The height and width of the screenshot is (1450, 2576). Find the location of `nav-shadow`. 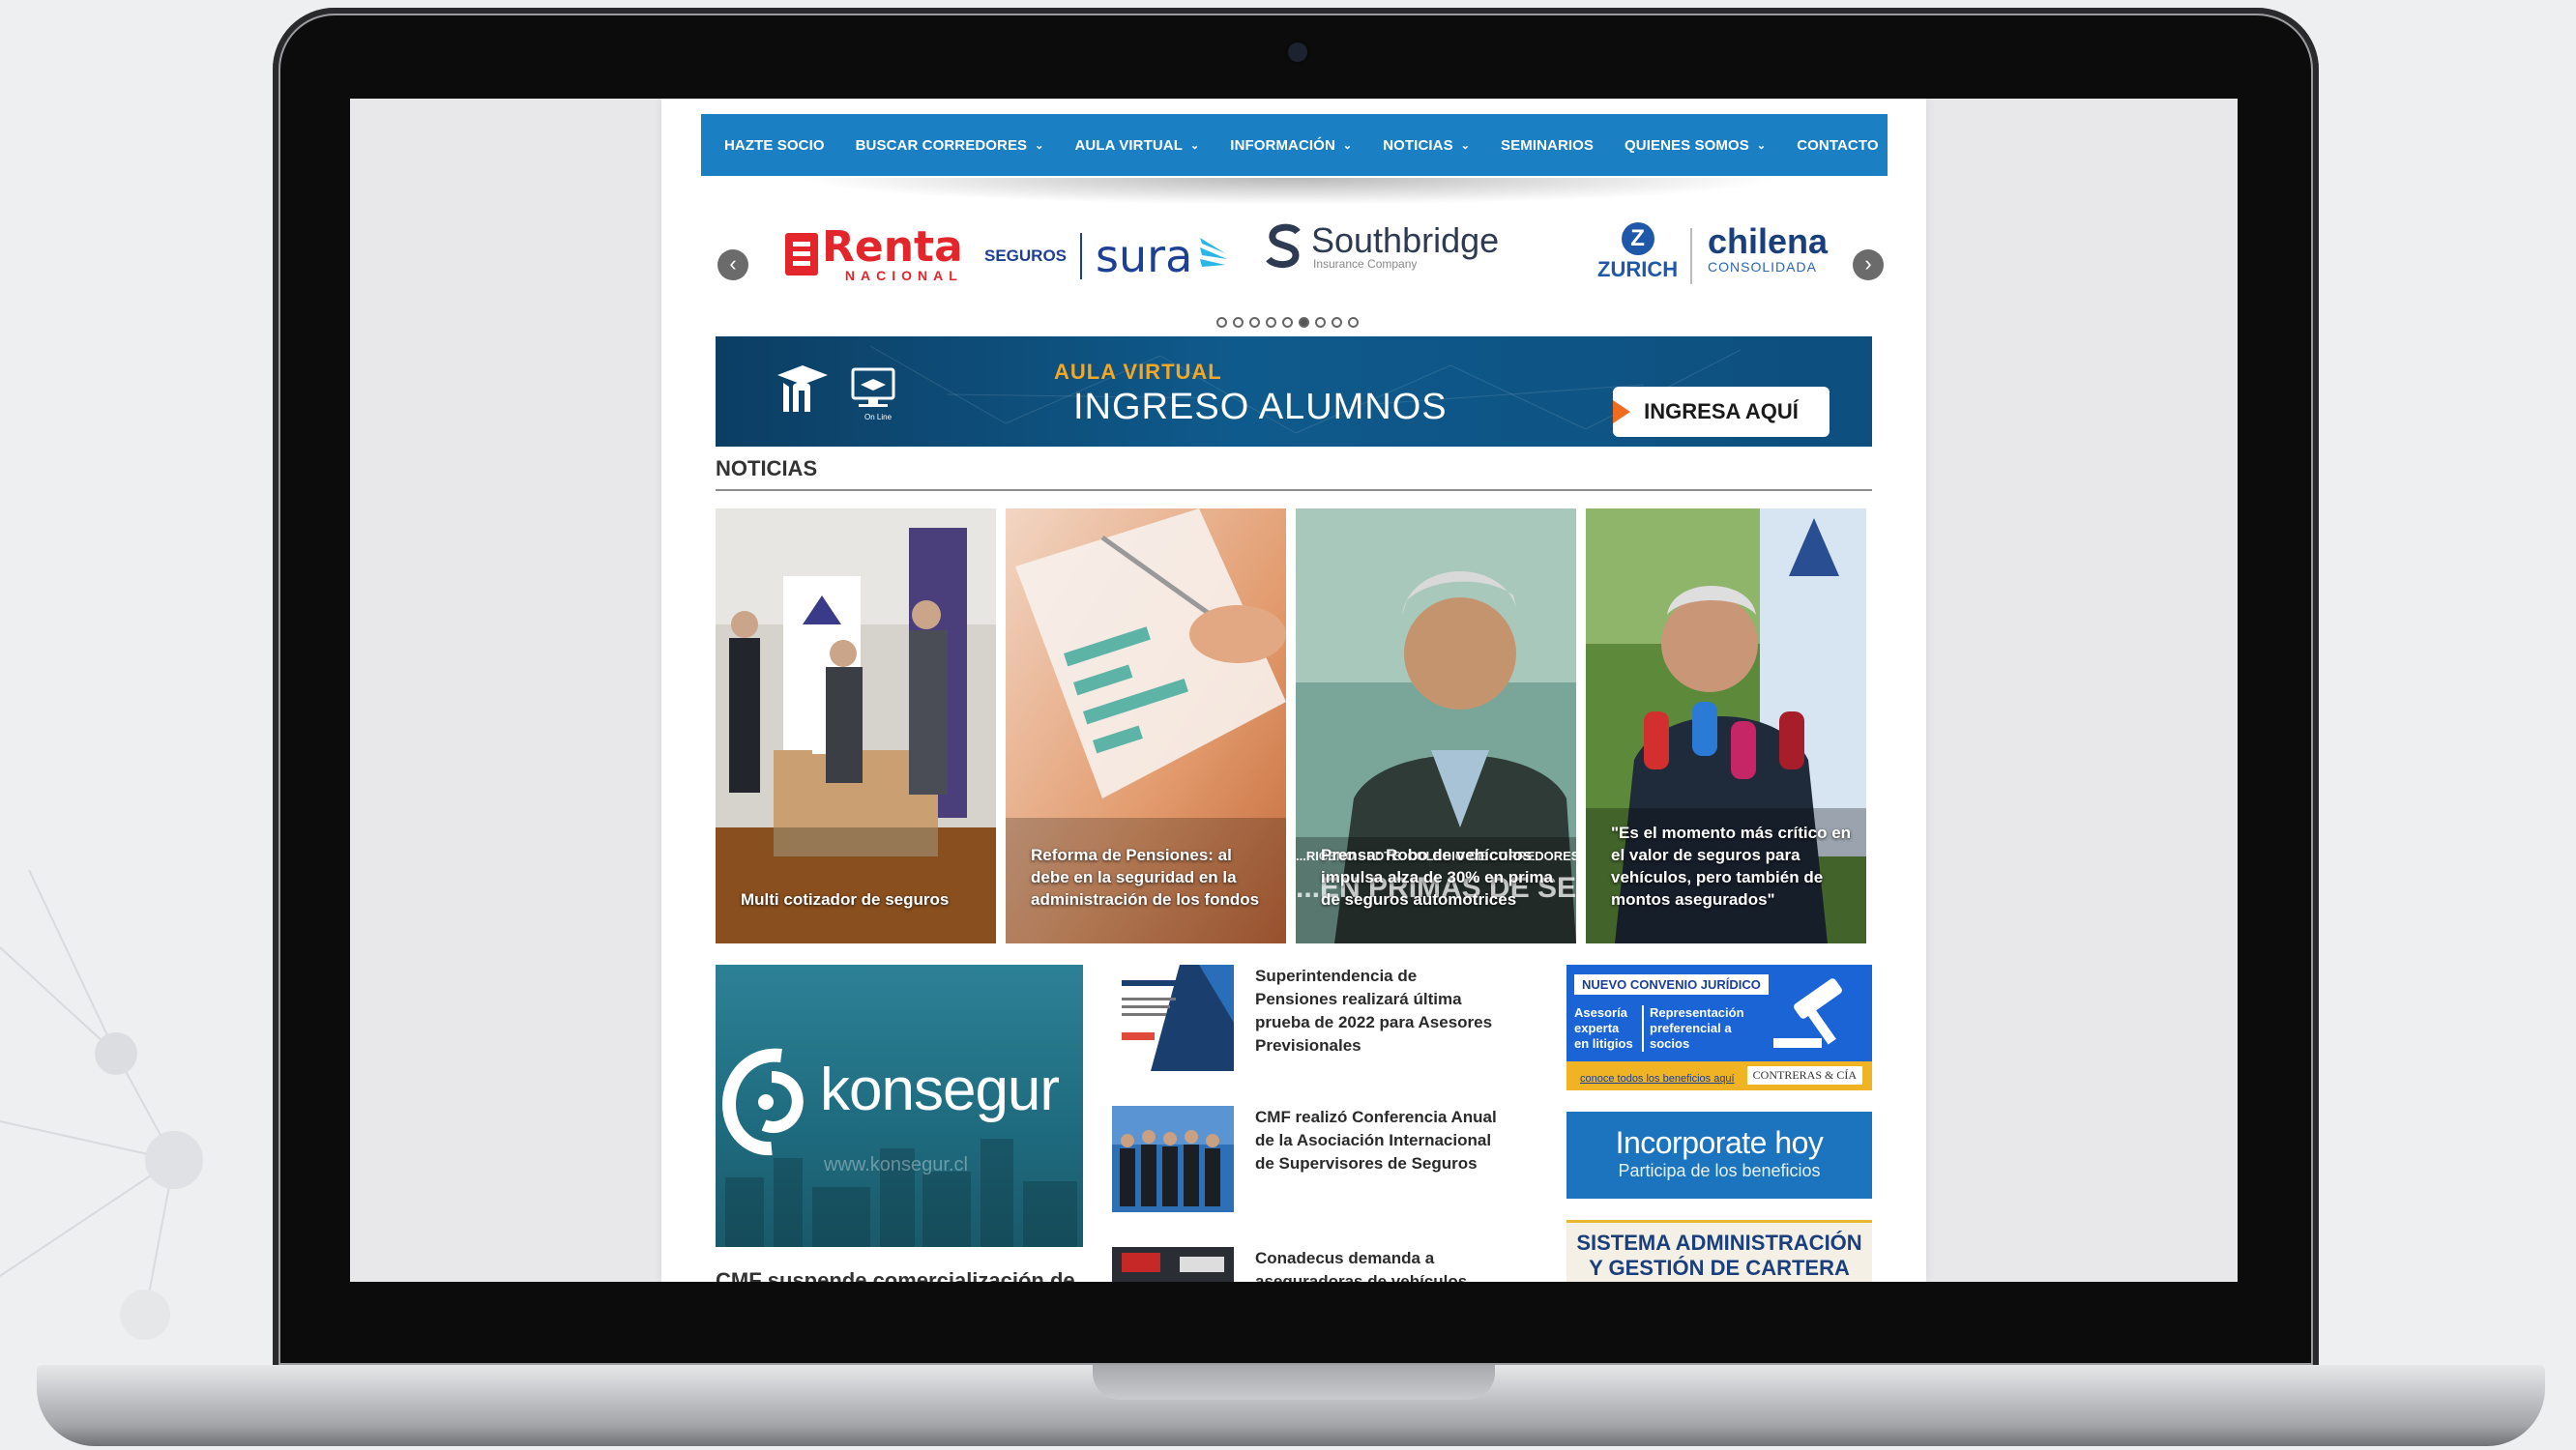

nav-shadow is located at coordinates (1290, 192).